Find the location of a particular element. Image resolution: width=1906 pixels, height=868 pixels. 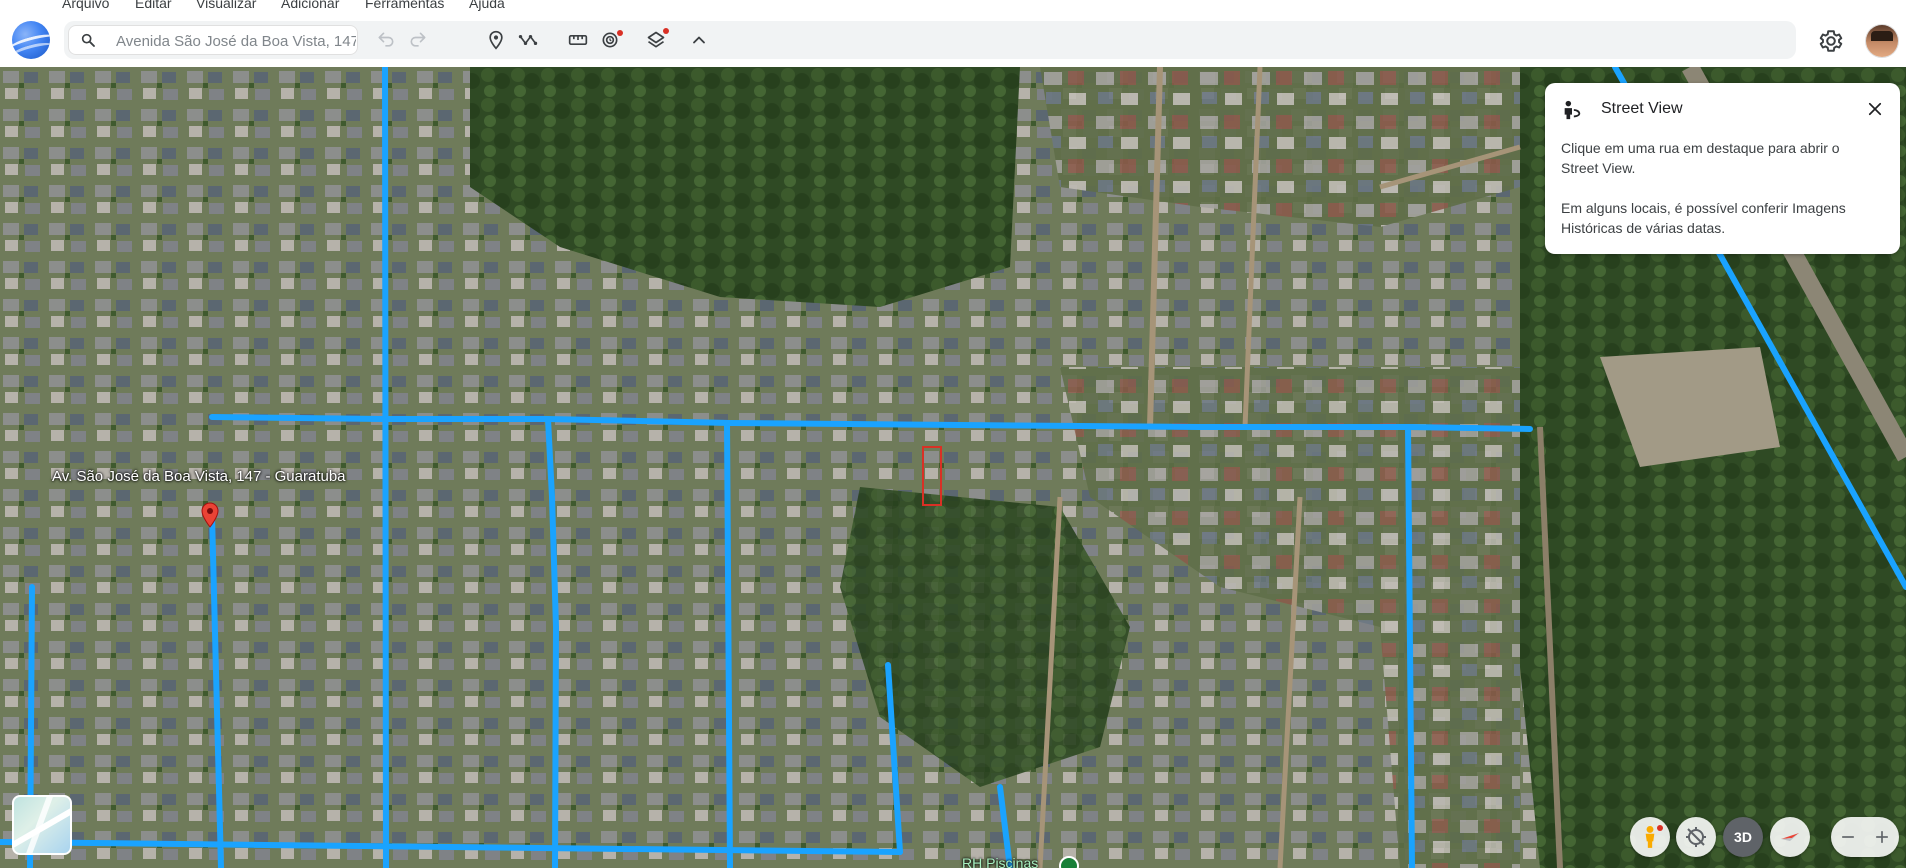

google-earth-logo is located at coordinates (31, 40).